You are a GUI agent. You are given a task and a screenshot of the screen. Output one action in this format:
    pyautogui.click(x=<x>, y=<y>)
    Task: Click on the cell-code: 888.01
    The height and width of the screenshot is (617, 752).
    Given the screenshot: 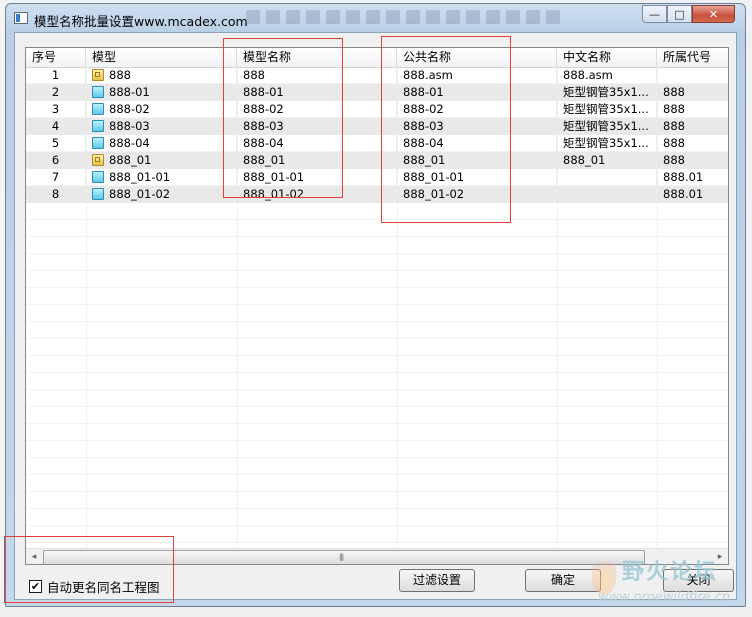 What is the action you would take?
    pyautogui.click(x=692, y=194)
    